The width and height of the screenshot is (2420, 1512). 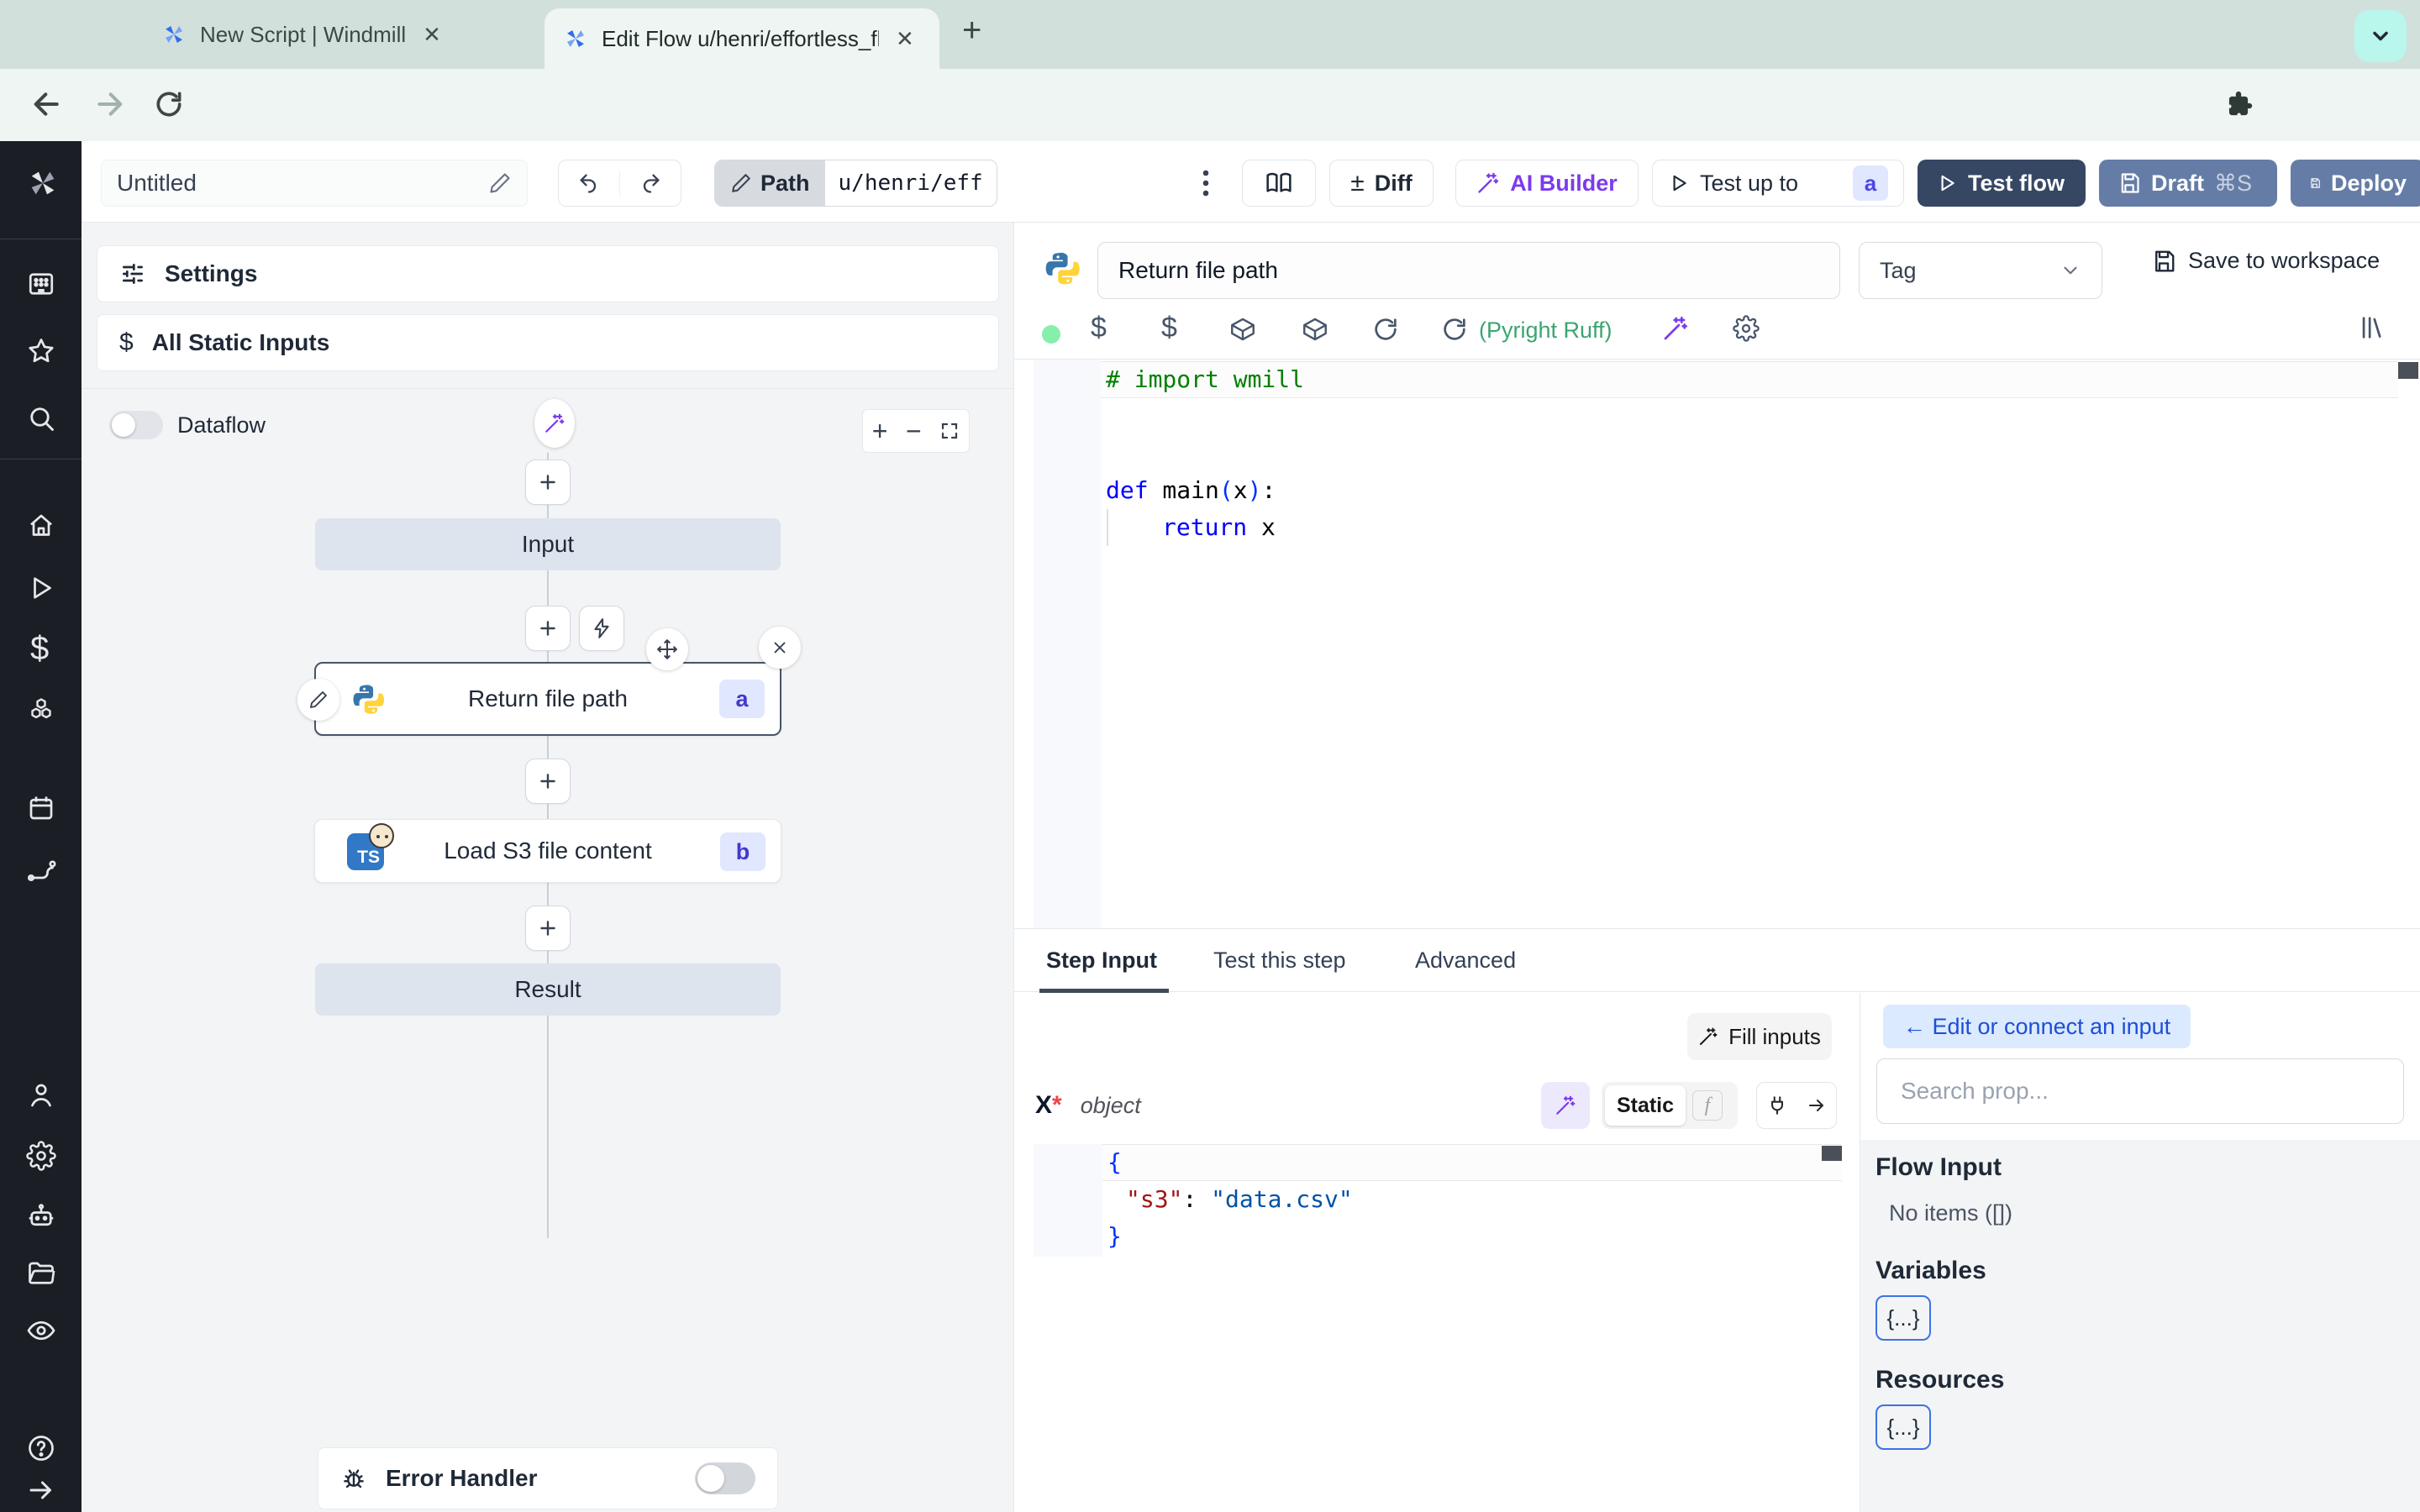 What do you see at coordinates (1778, 183) in the screenshot?
I see `test-up-to-button: Test up to a` at bounding box center [1778, 183].